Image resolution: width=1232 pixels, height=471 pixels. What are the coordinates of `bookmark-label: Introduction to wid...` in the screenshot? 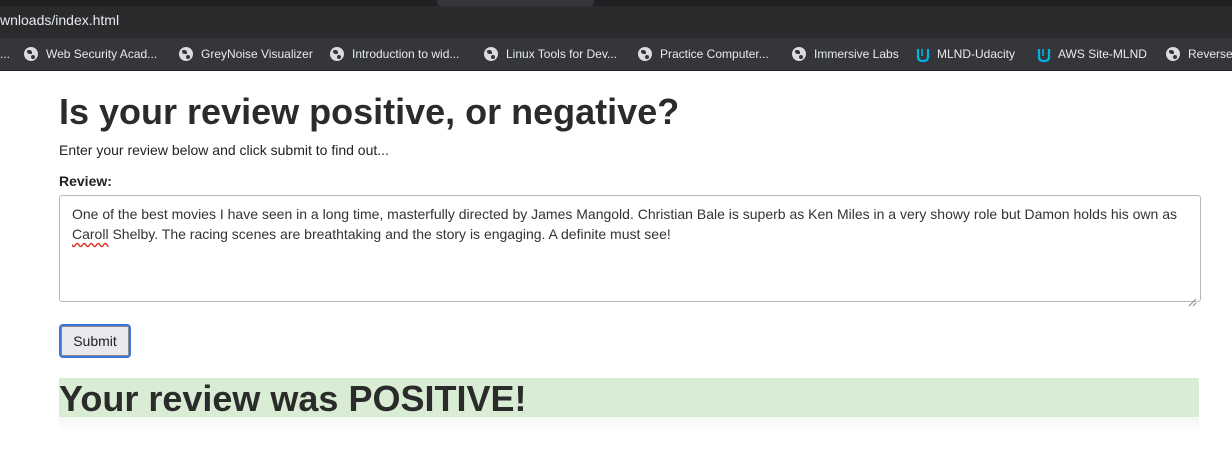 It's located at (406, 54).